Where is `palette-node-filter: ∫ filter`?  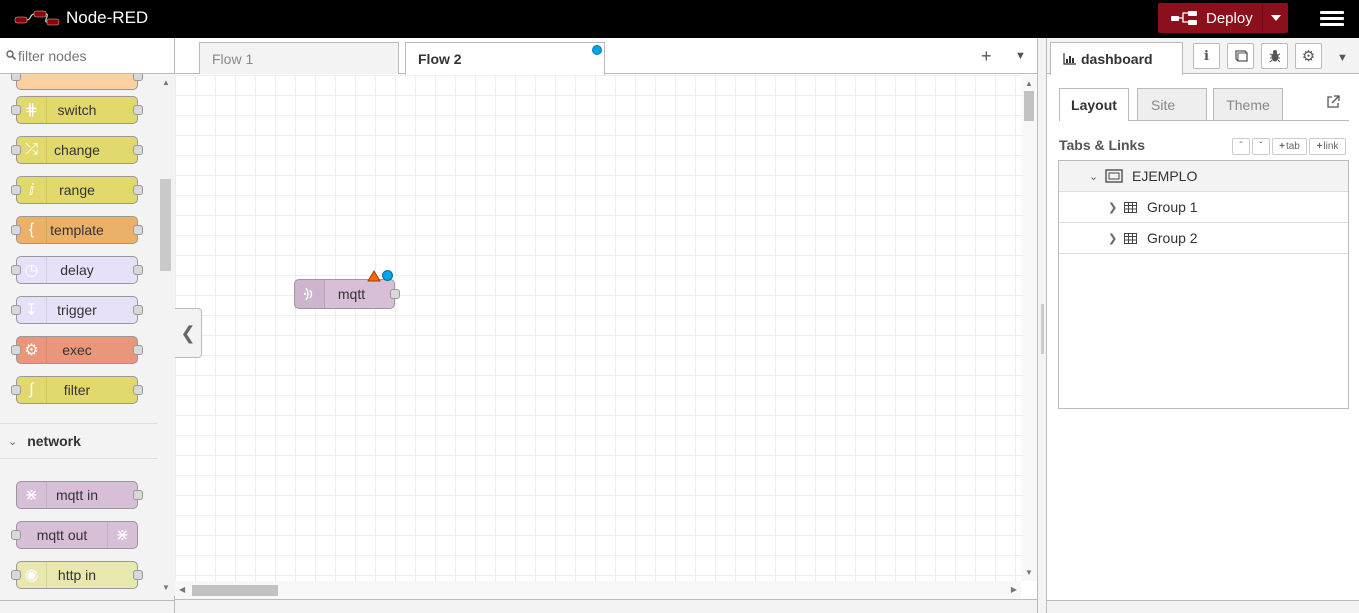
palette-node-filter: ∫ filter is located at coordinates (77, 390).